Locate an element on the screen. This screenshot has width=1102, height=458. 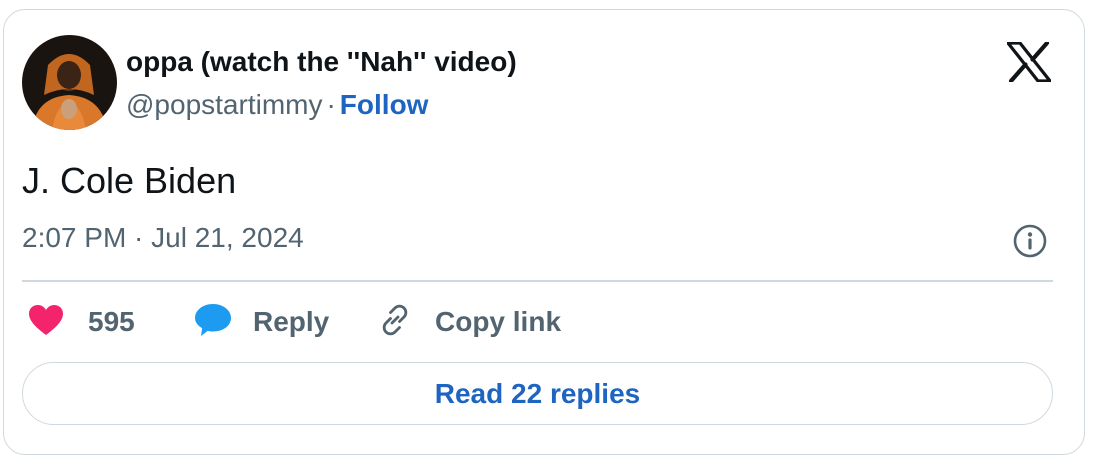
like-count: 595 is located at coordinates (111, 321).